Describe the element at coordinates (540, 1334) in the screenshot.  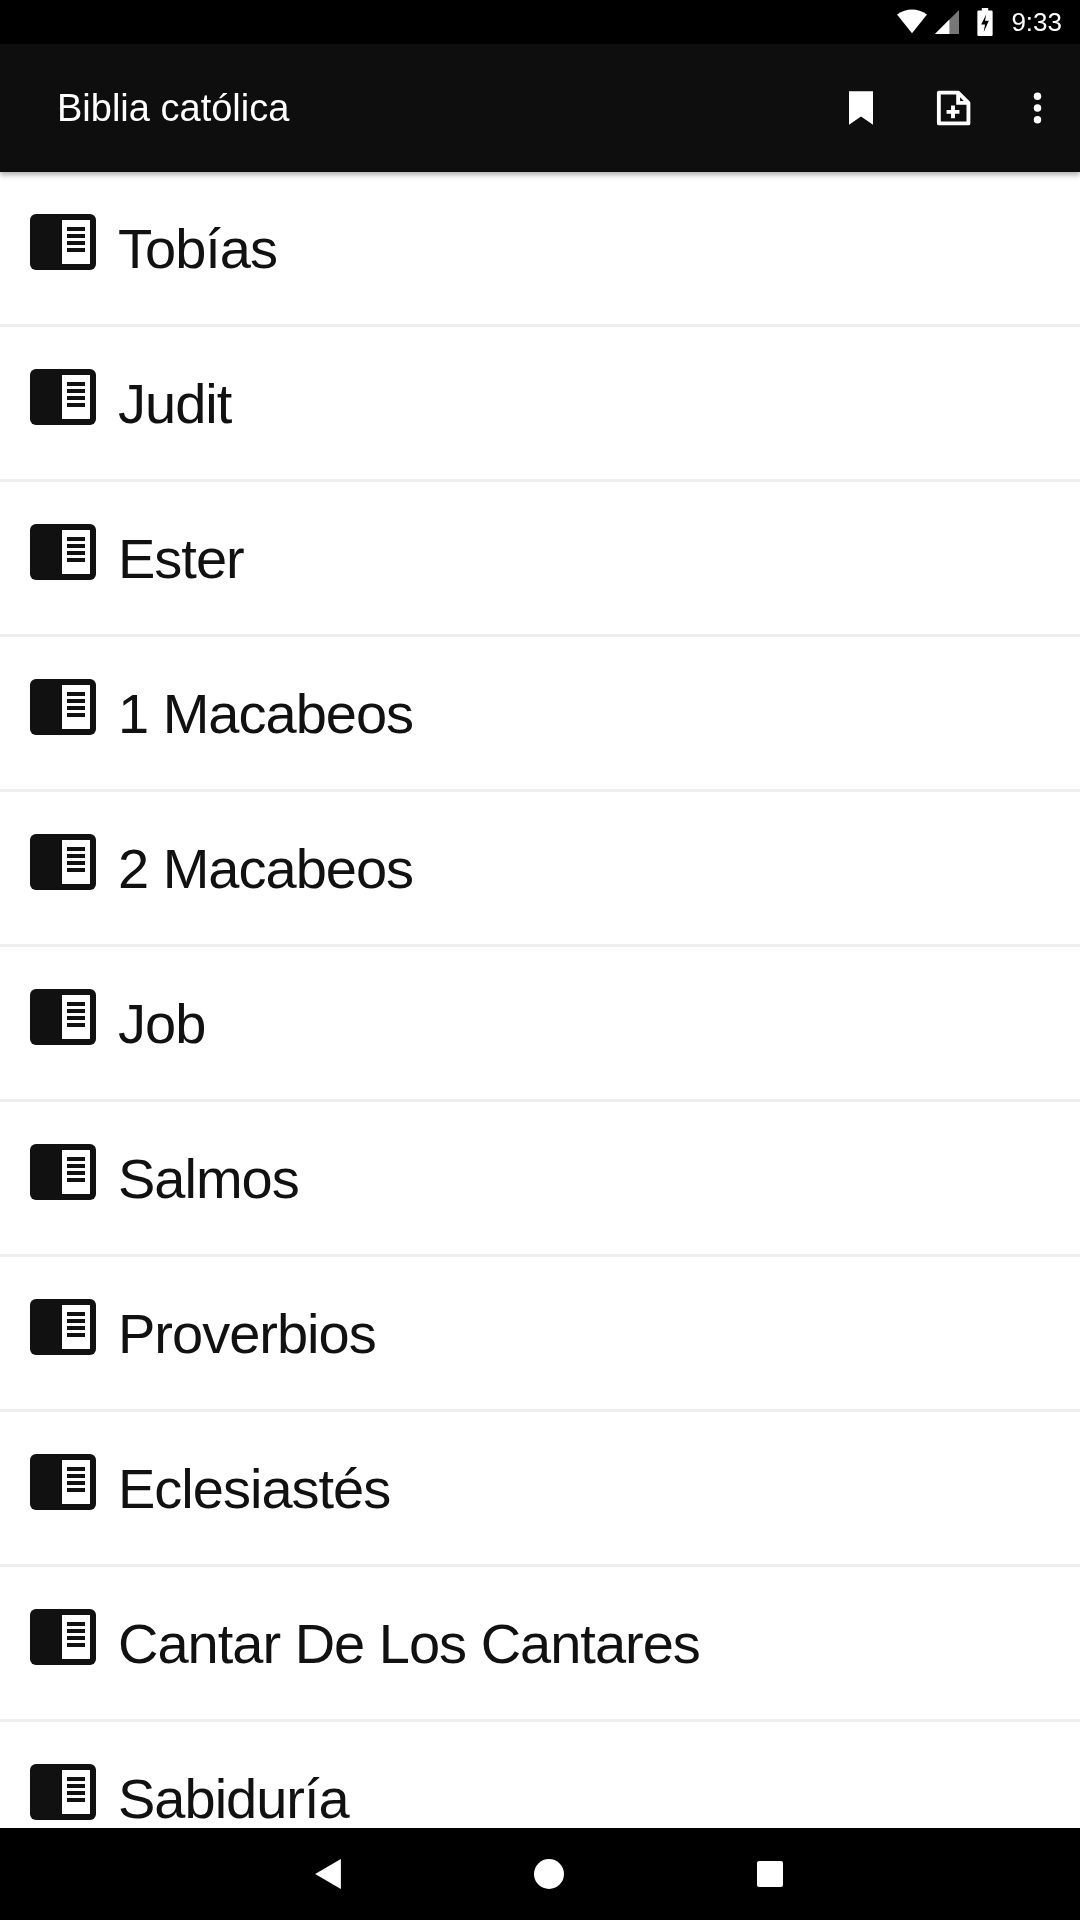
I see `book-item: Proverbios` at that location.